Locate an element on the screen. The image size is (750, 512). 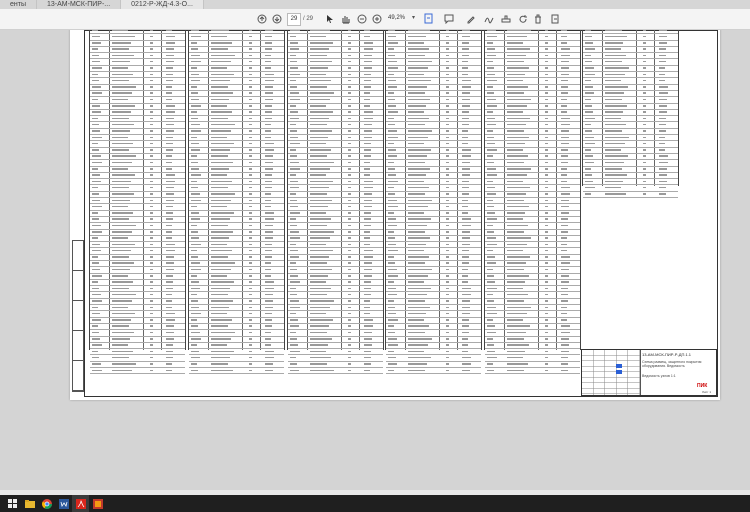
tab-documents: енты is located at coordinates (18, 4).